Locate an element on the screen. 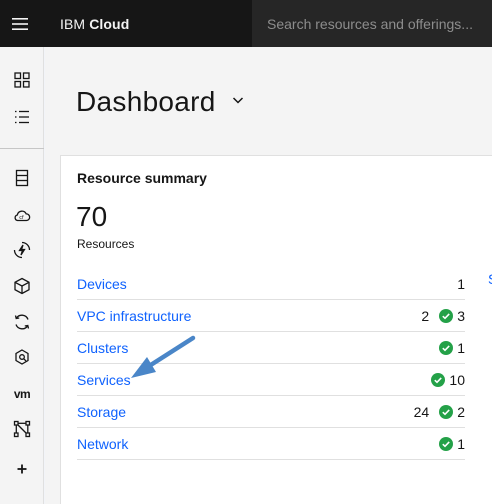 This screenshot has height=504, width=492. healthy-count: 3 is located at coordinates (452, 316).